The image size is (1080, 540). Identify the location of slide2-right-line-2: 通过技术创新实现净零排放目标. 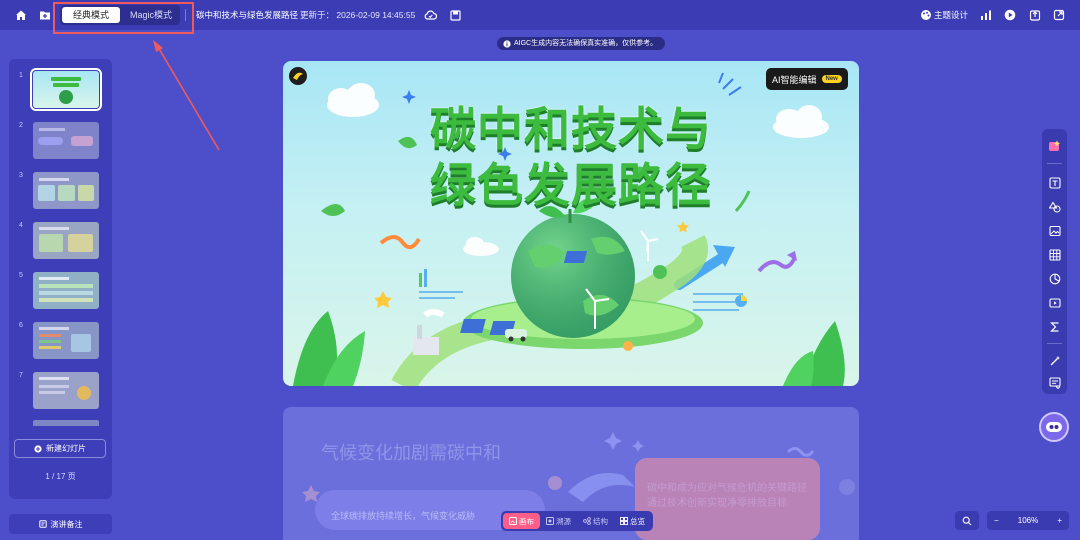
(717, 503).